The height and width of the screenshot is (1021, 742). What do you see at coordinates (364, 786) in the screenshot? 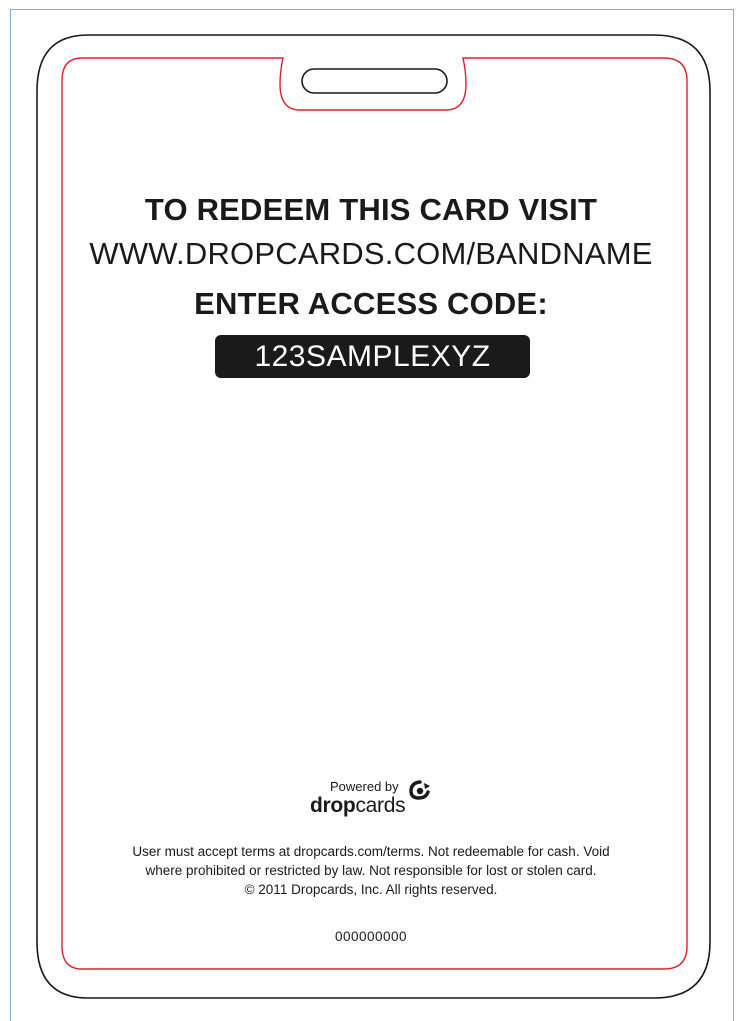
I see `powered-by-label: Powered by` at bounding box center [364, 786].